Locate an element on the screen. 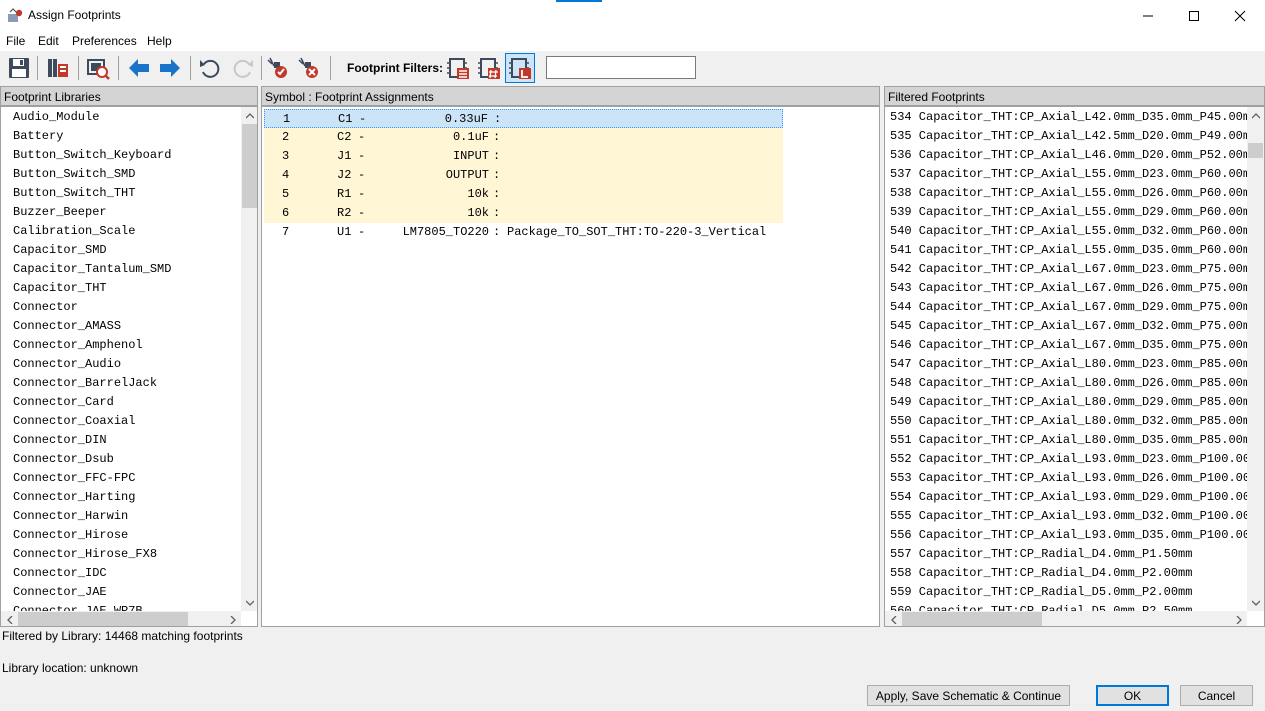 The image size is (1265, 711). menu-help: Help is located at coordinates (159, 41).